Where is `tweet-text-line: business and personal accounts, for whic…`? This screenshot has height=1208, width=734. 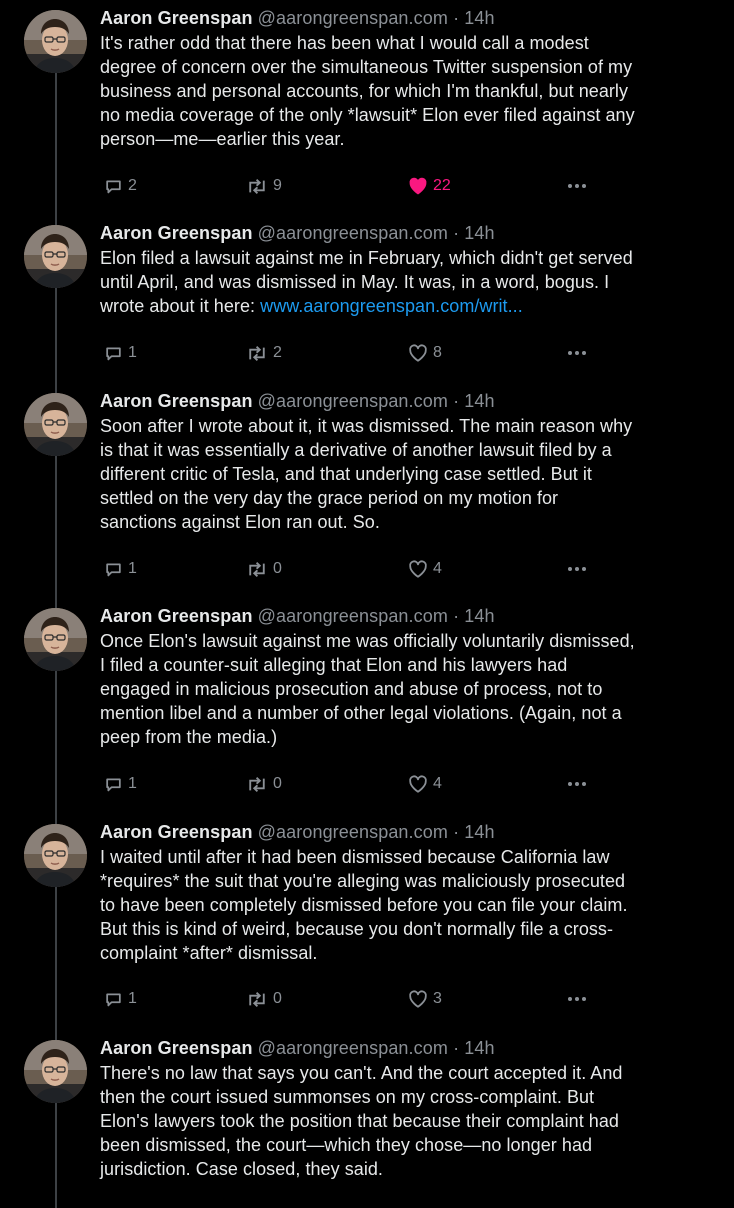
tweet-text-line: business and personal accounts, for whic… is located at coordinates (364, 91).